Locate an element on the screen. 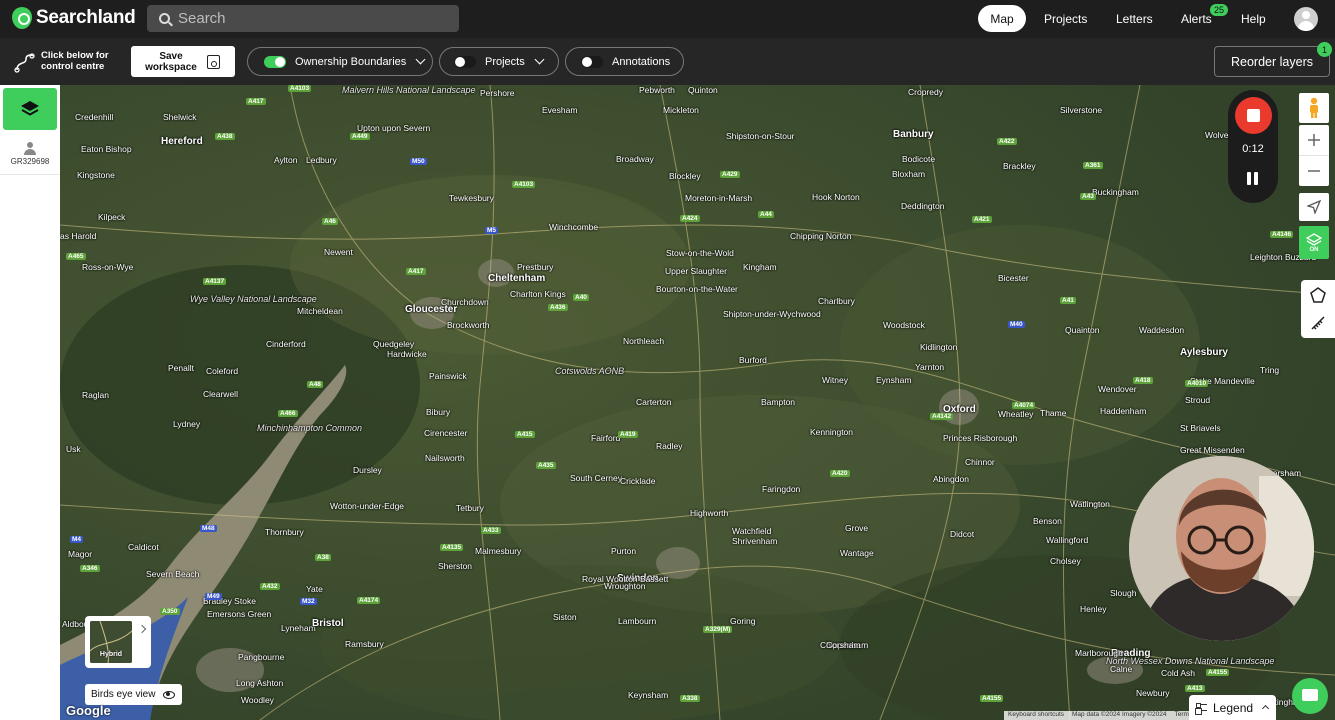 The height and width of the screenshot is (720, 1335). road-shield: A422 is located at coordinates (1007, 141).